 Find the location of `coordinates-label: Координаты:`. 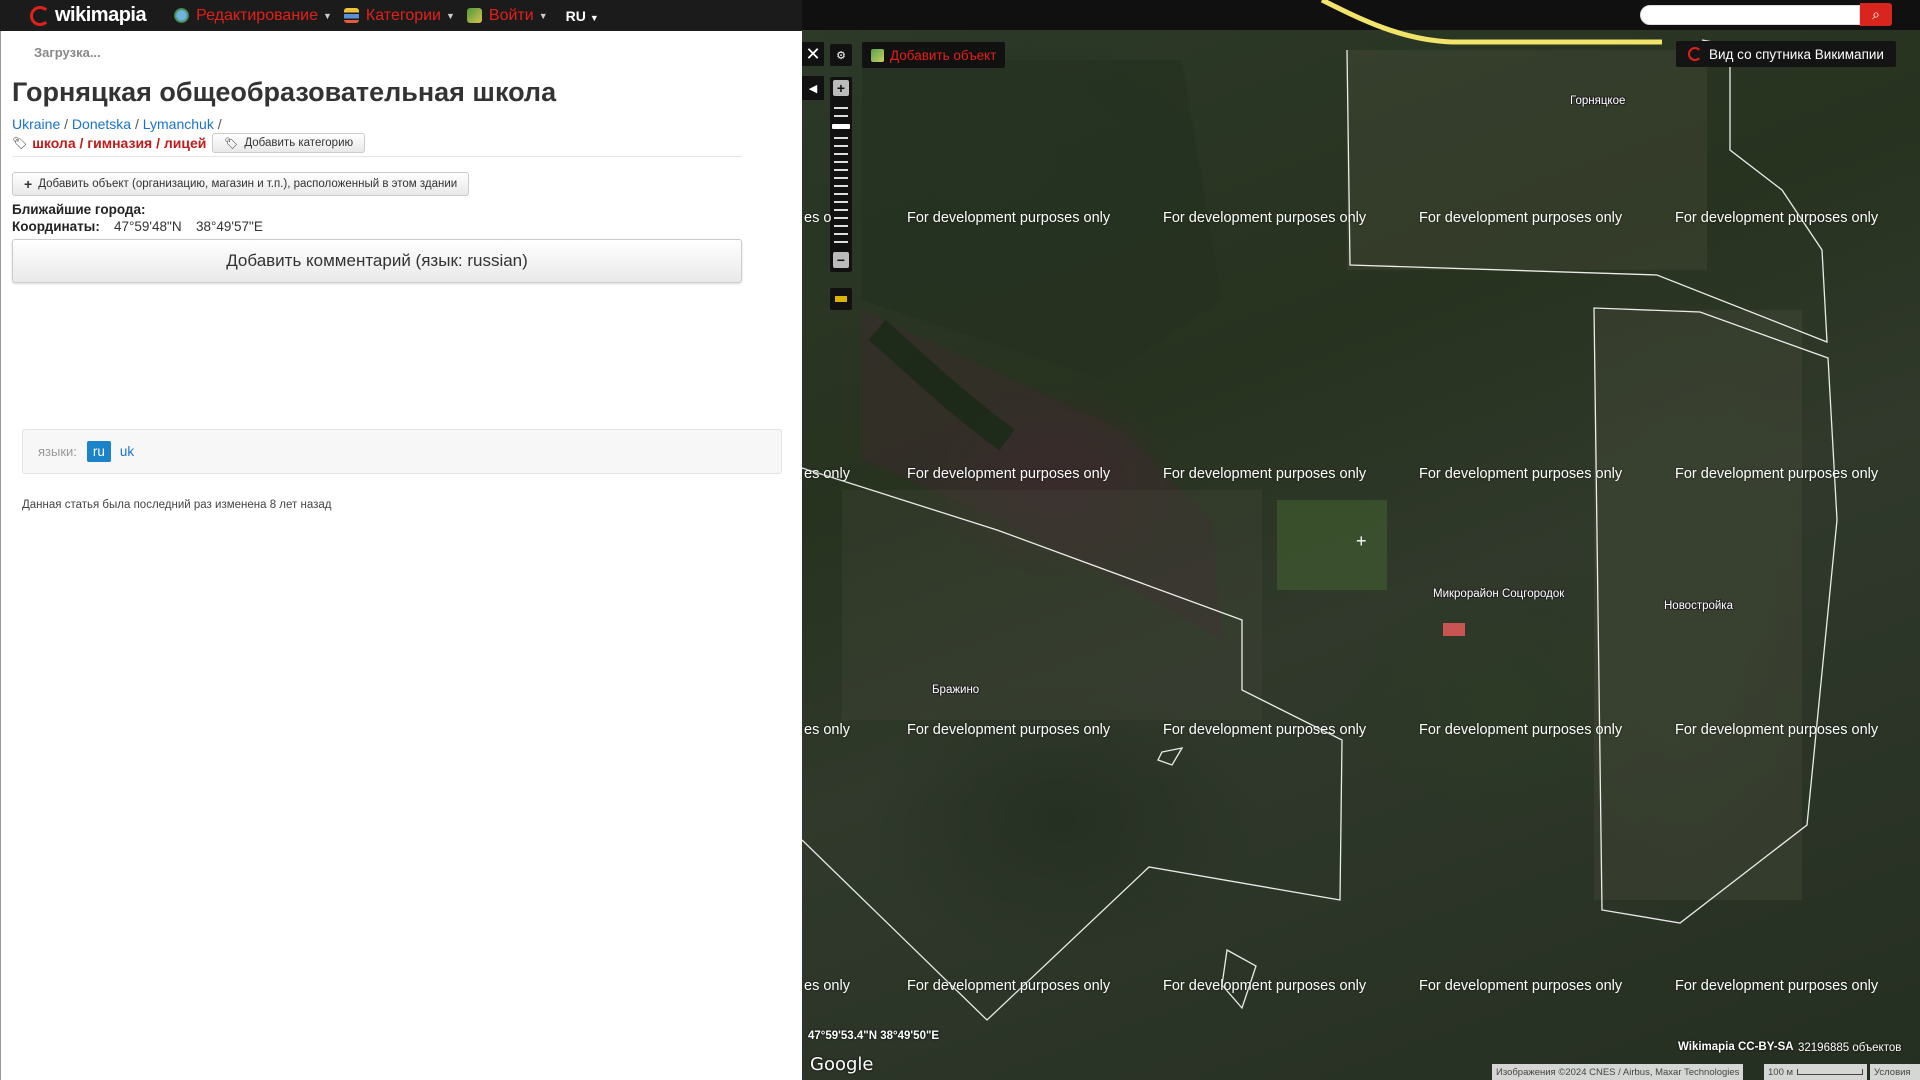

coordinates-label: Координаты: is located at coordinates (56, 226).